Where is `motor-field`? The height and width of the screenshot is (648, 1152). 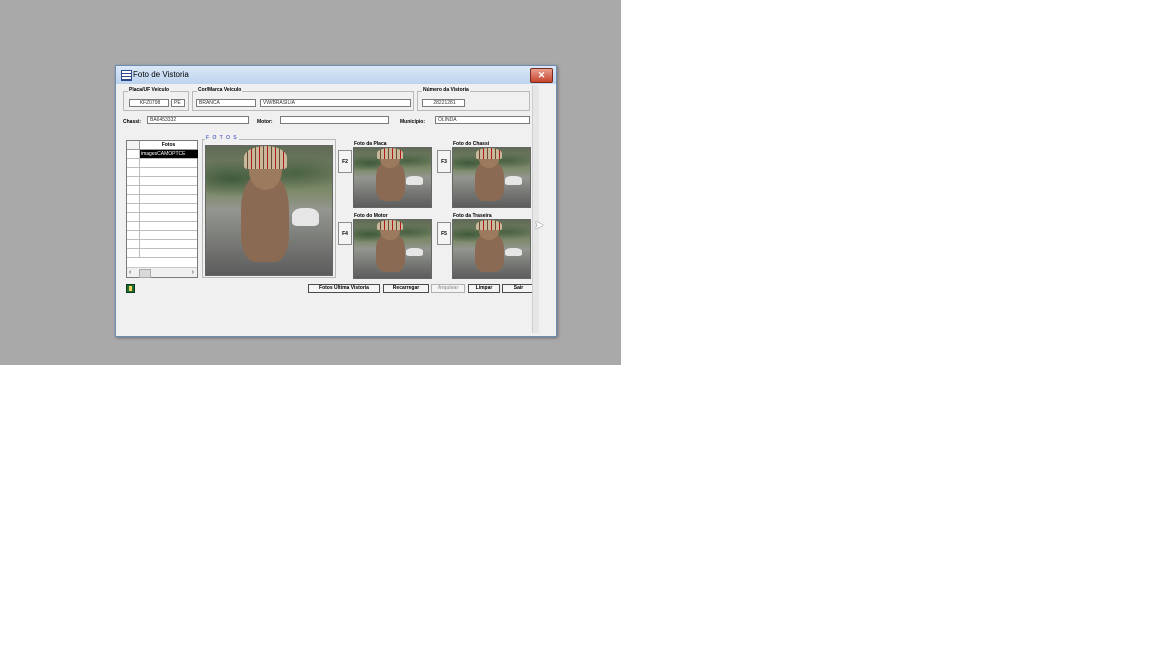 motor-field is located at coordinates (334, 120).